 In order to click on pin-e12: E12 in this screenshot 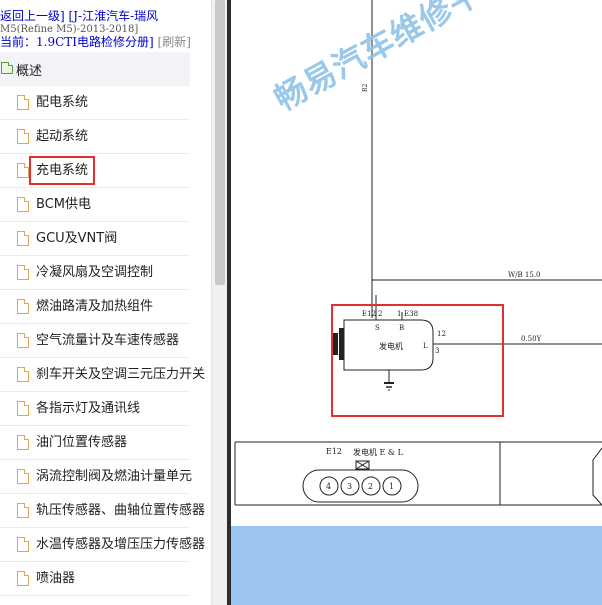, I will do `click(369, 314)`.